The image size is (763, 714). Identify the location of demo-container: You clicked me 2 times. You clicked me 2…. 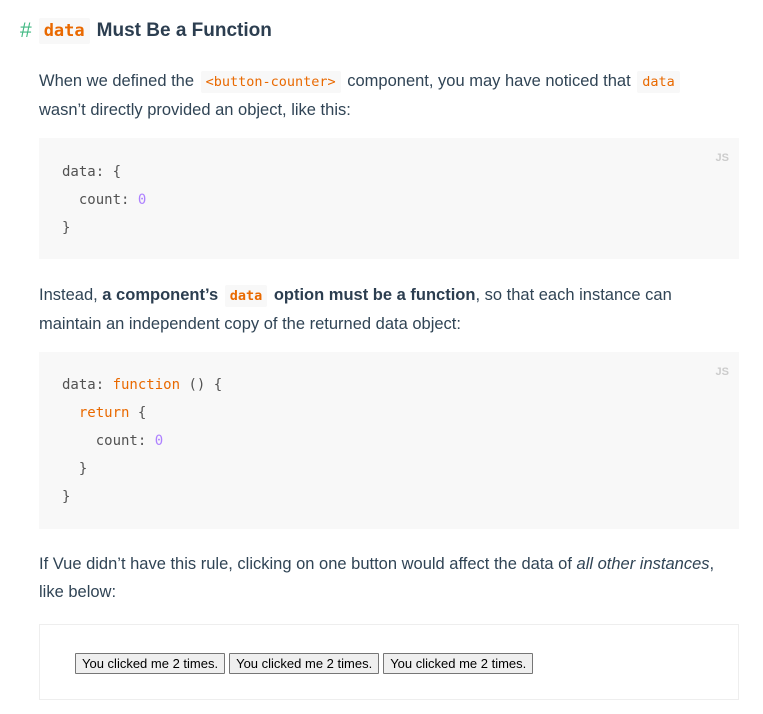
(389, 662).